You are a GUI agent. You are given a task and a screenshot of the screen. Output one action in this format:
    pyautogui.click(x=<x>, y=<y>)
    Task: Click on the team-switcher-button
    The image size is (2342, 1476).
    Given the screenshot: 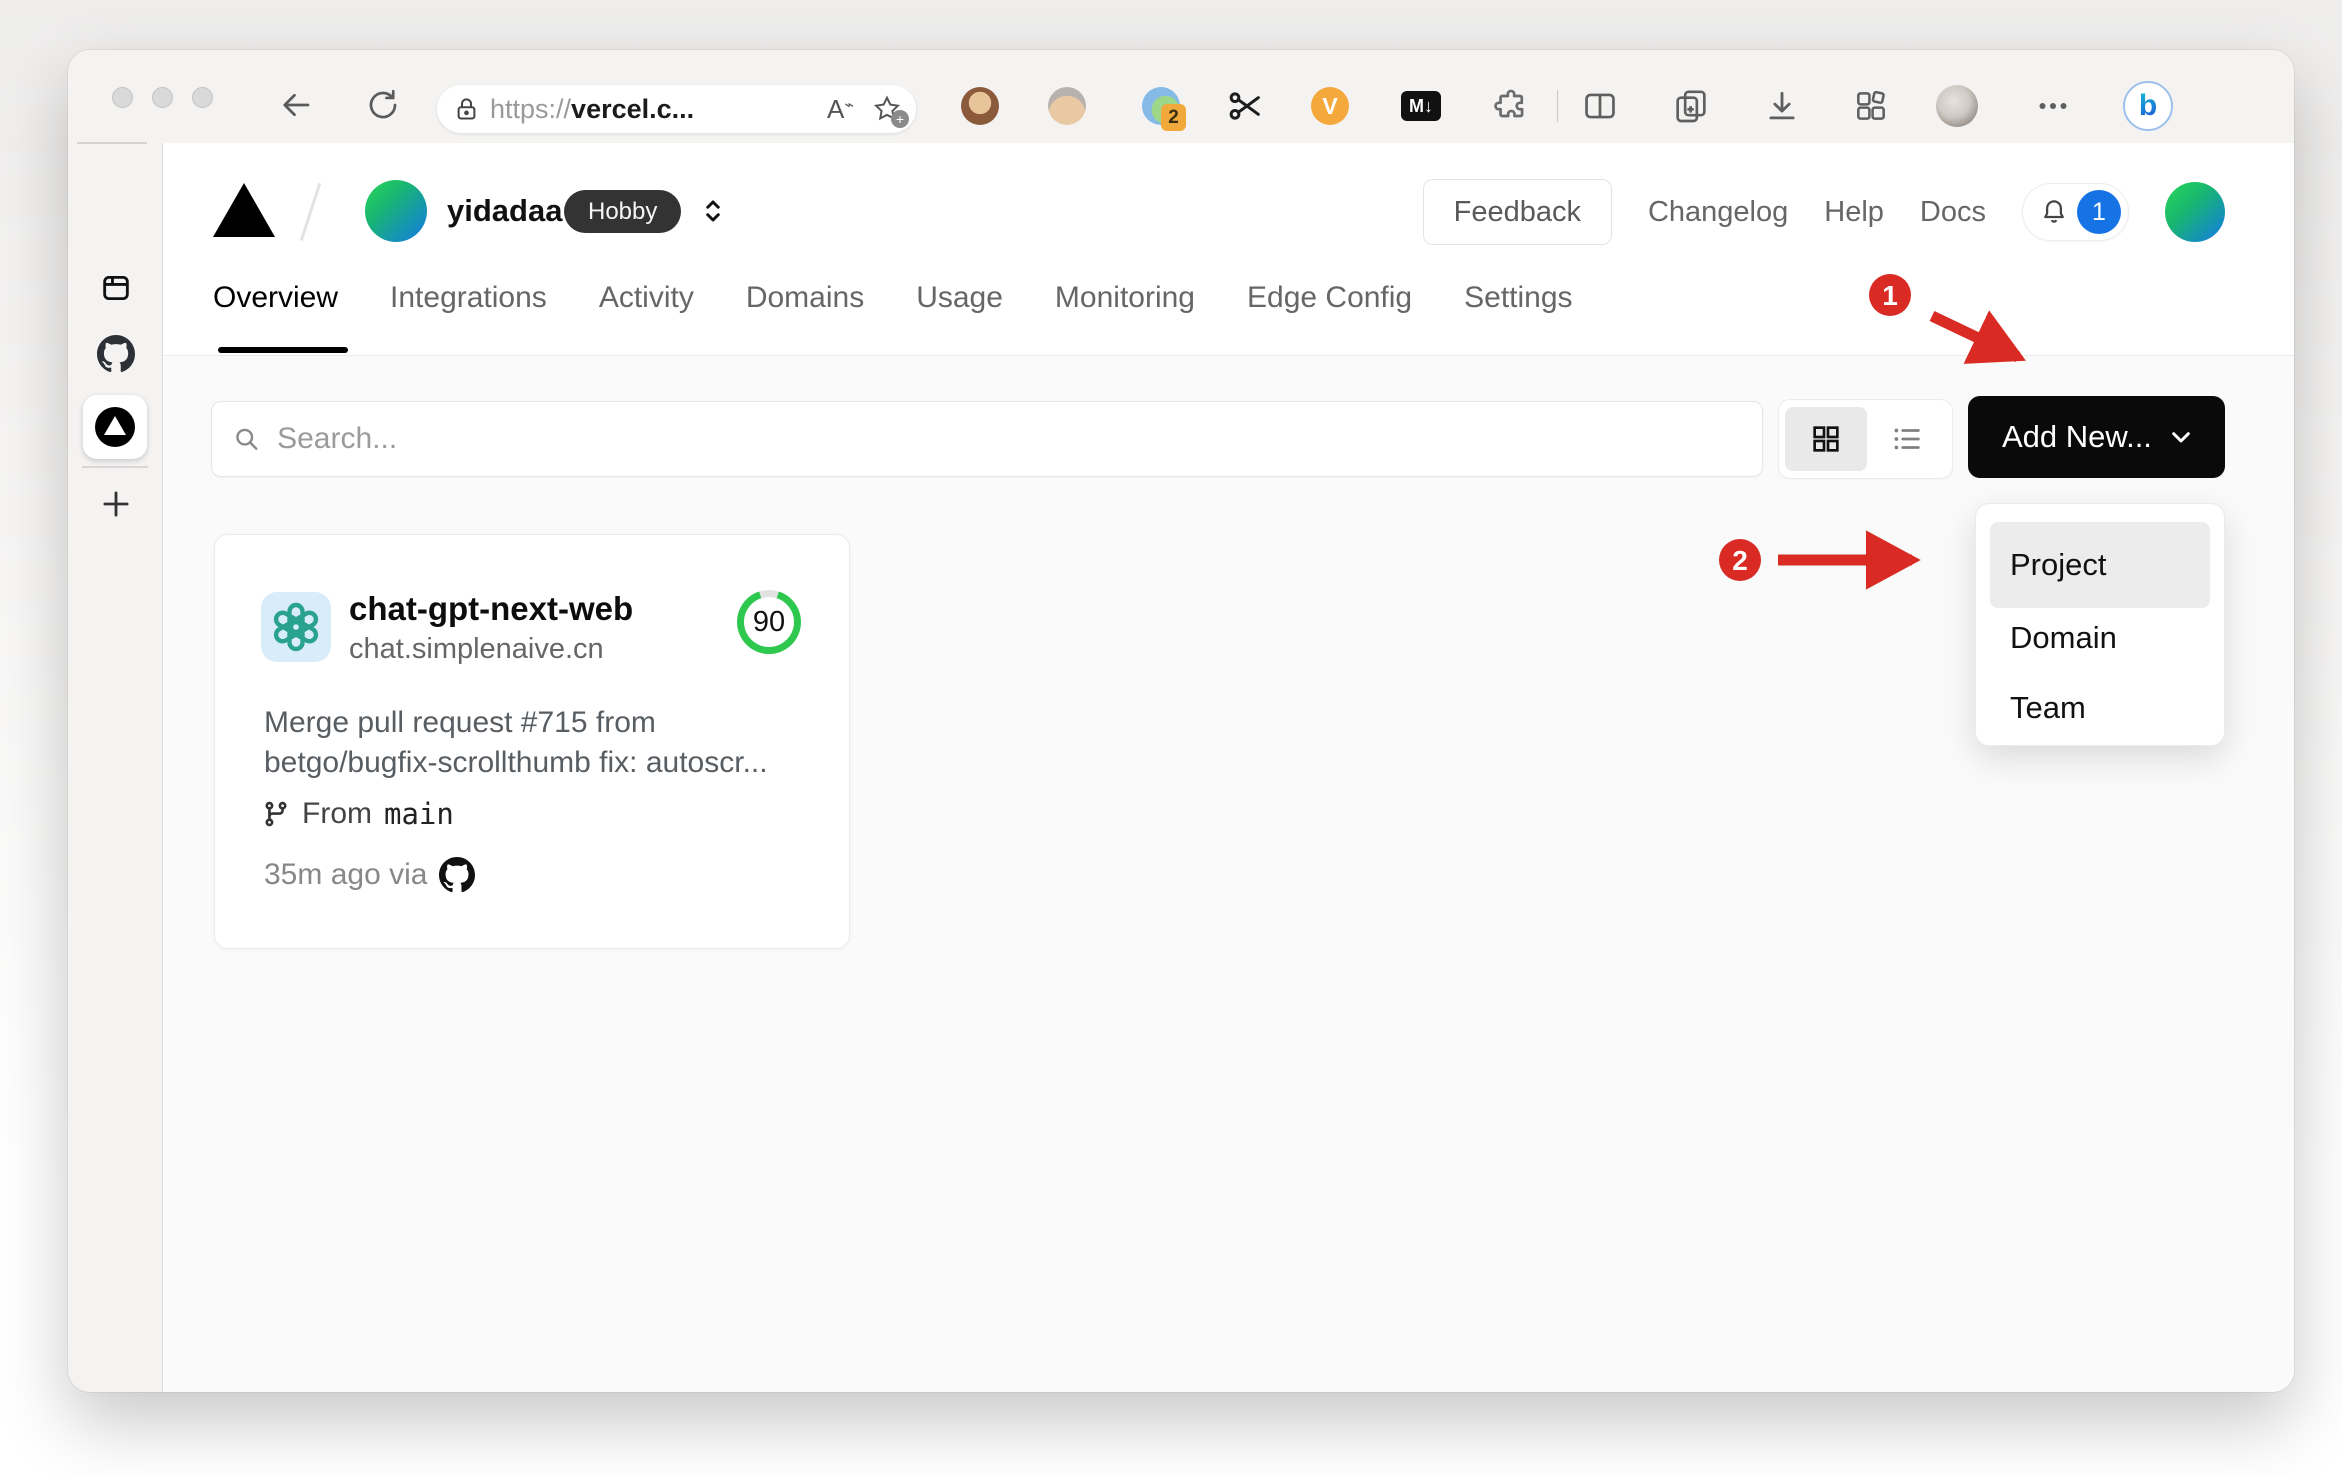 What is the action you would take?
    pyautogui.click(x=713, y=213)
    